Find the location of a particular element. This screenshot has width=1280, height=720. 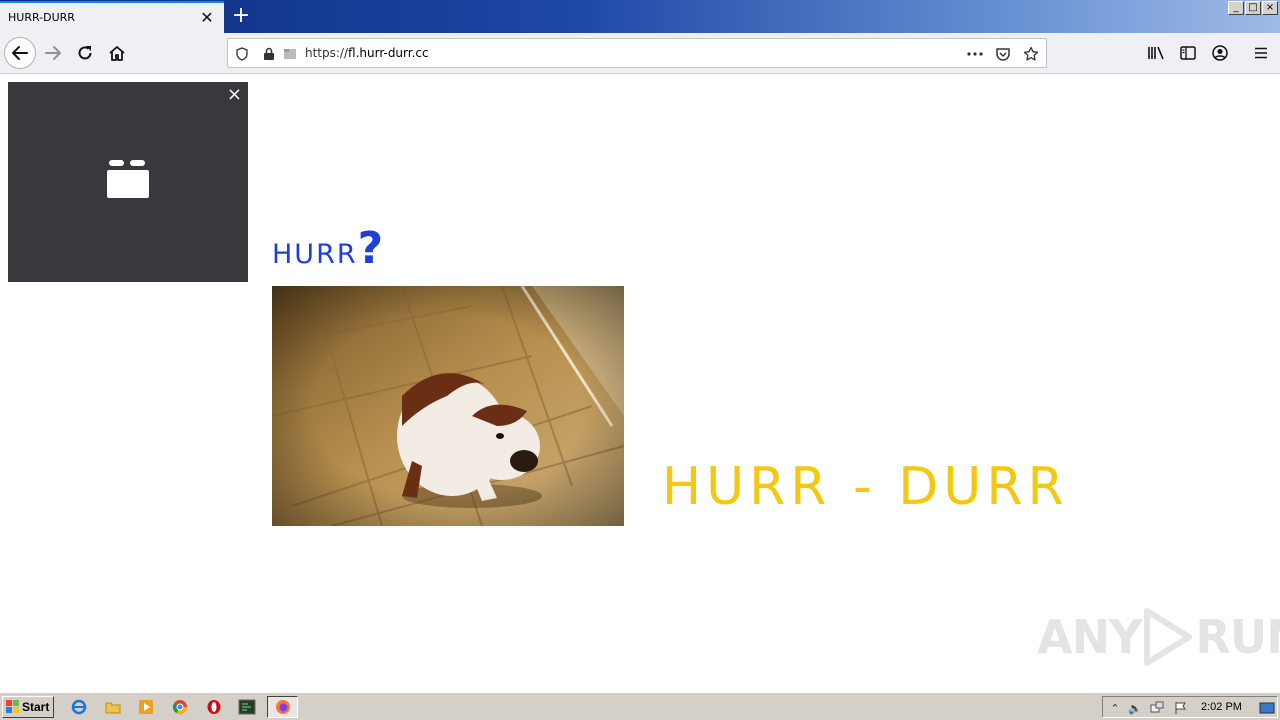

windows-taskbar: Start ⌃ 🔈 2:02 PM is located at coordinates (640, 706).